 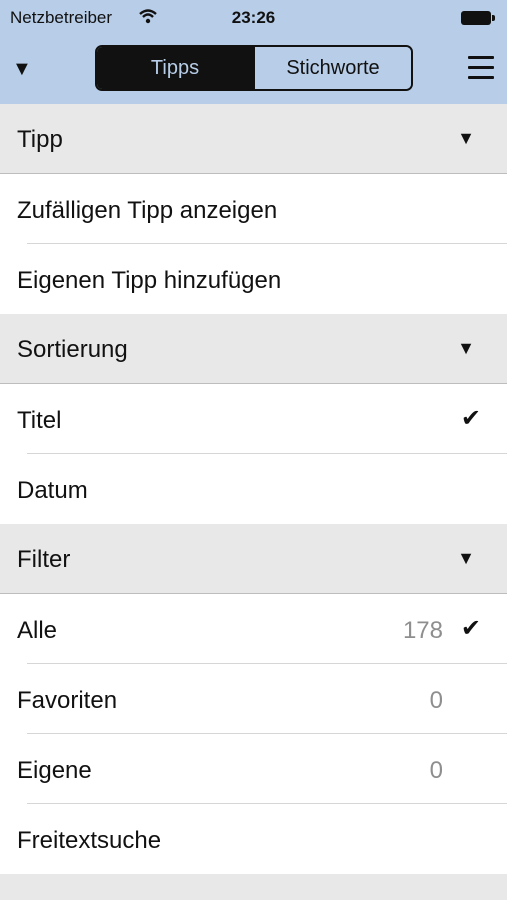 I want to click on dropdown-arrow-button: ▼, so click(x=22, y=69).